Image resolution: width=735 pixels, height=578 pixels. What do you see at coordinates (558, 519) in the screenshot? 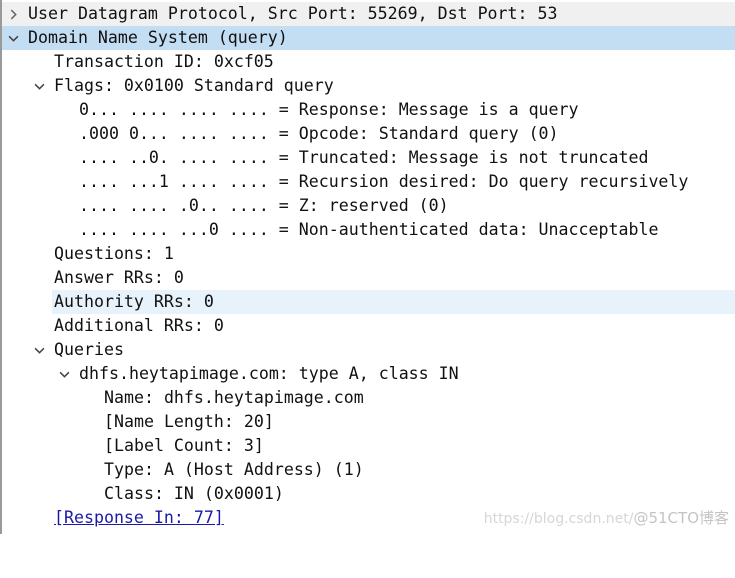
I see `watermark-url: https://blog.csdn.net/` at bounding box center [558, 519].